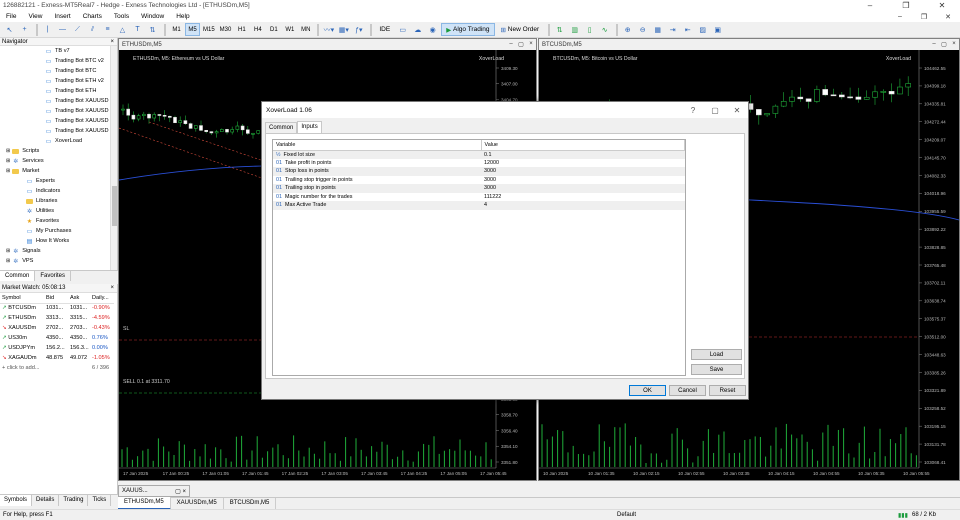  What do you see at coordinates (24, 29) in the screenshot?
I see `crosshair-icon: +` at bounding box center [24, 29].